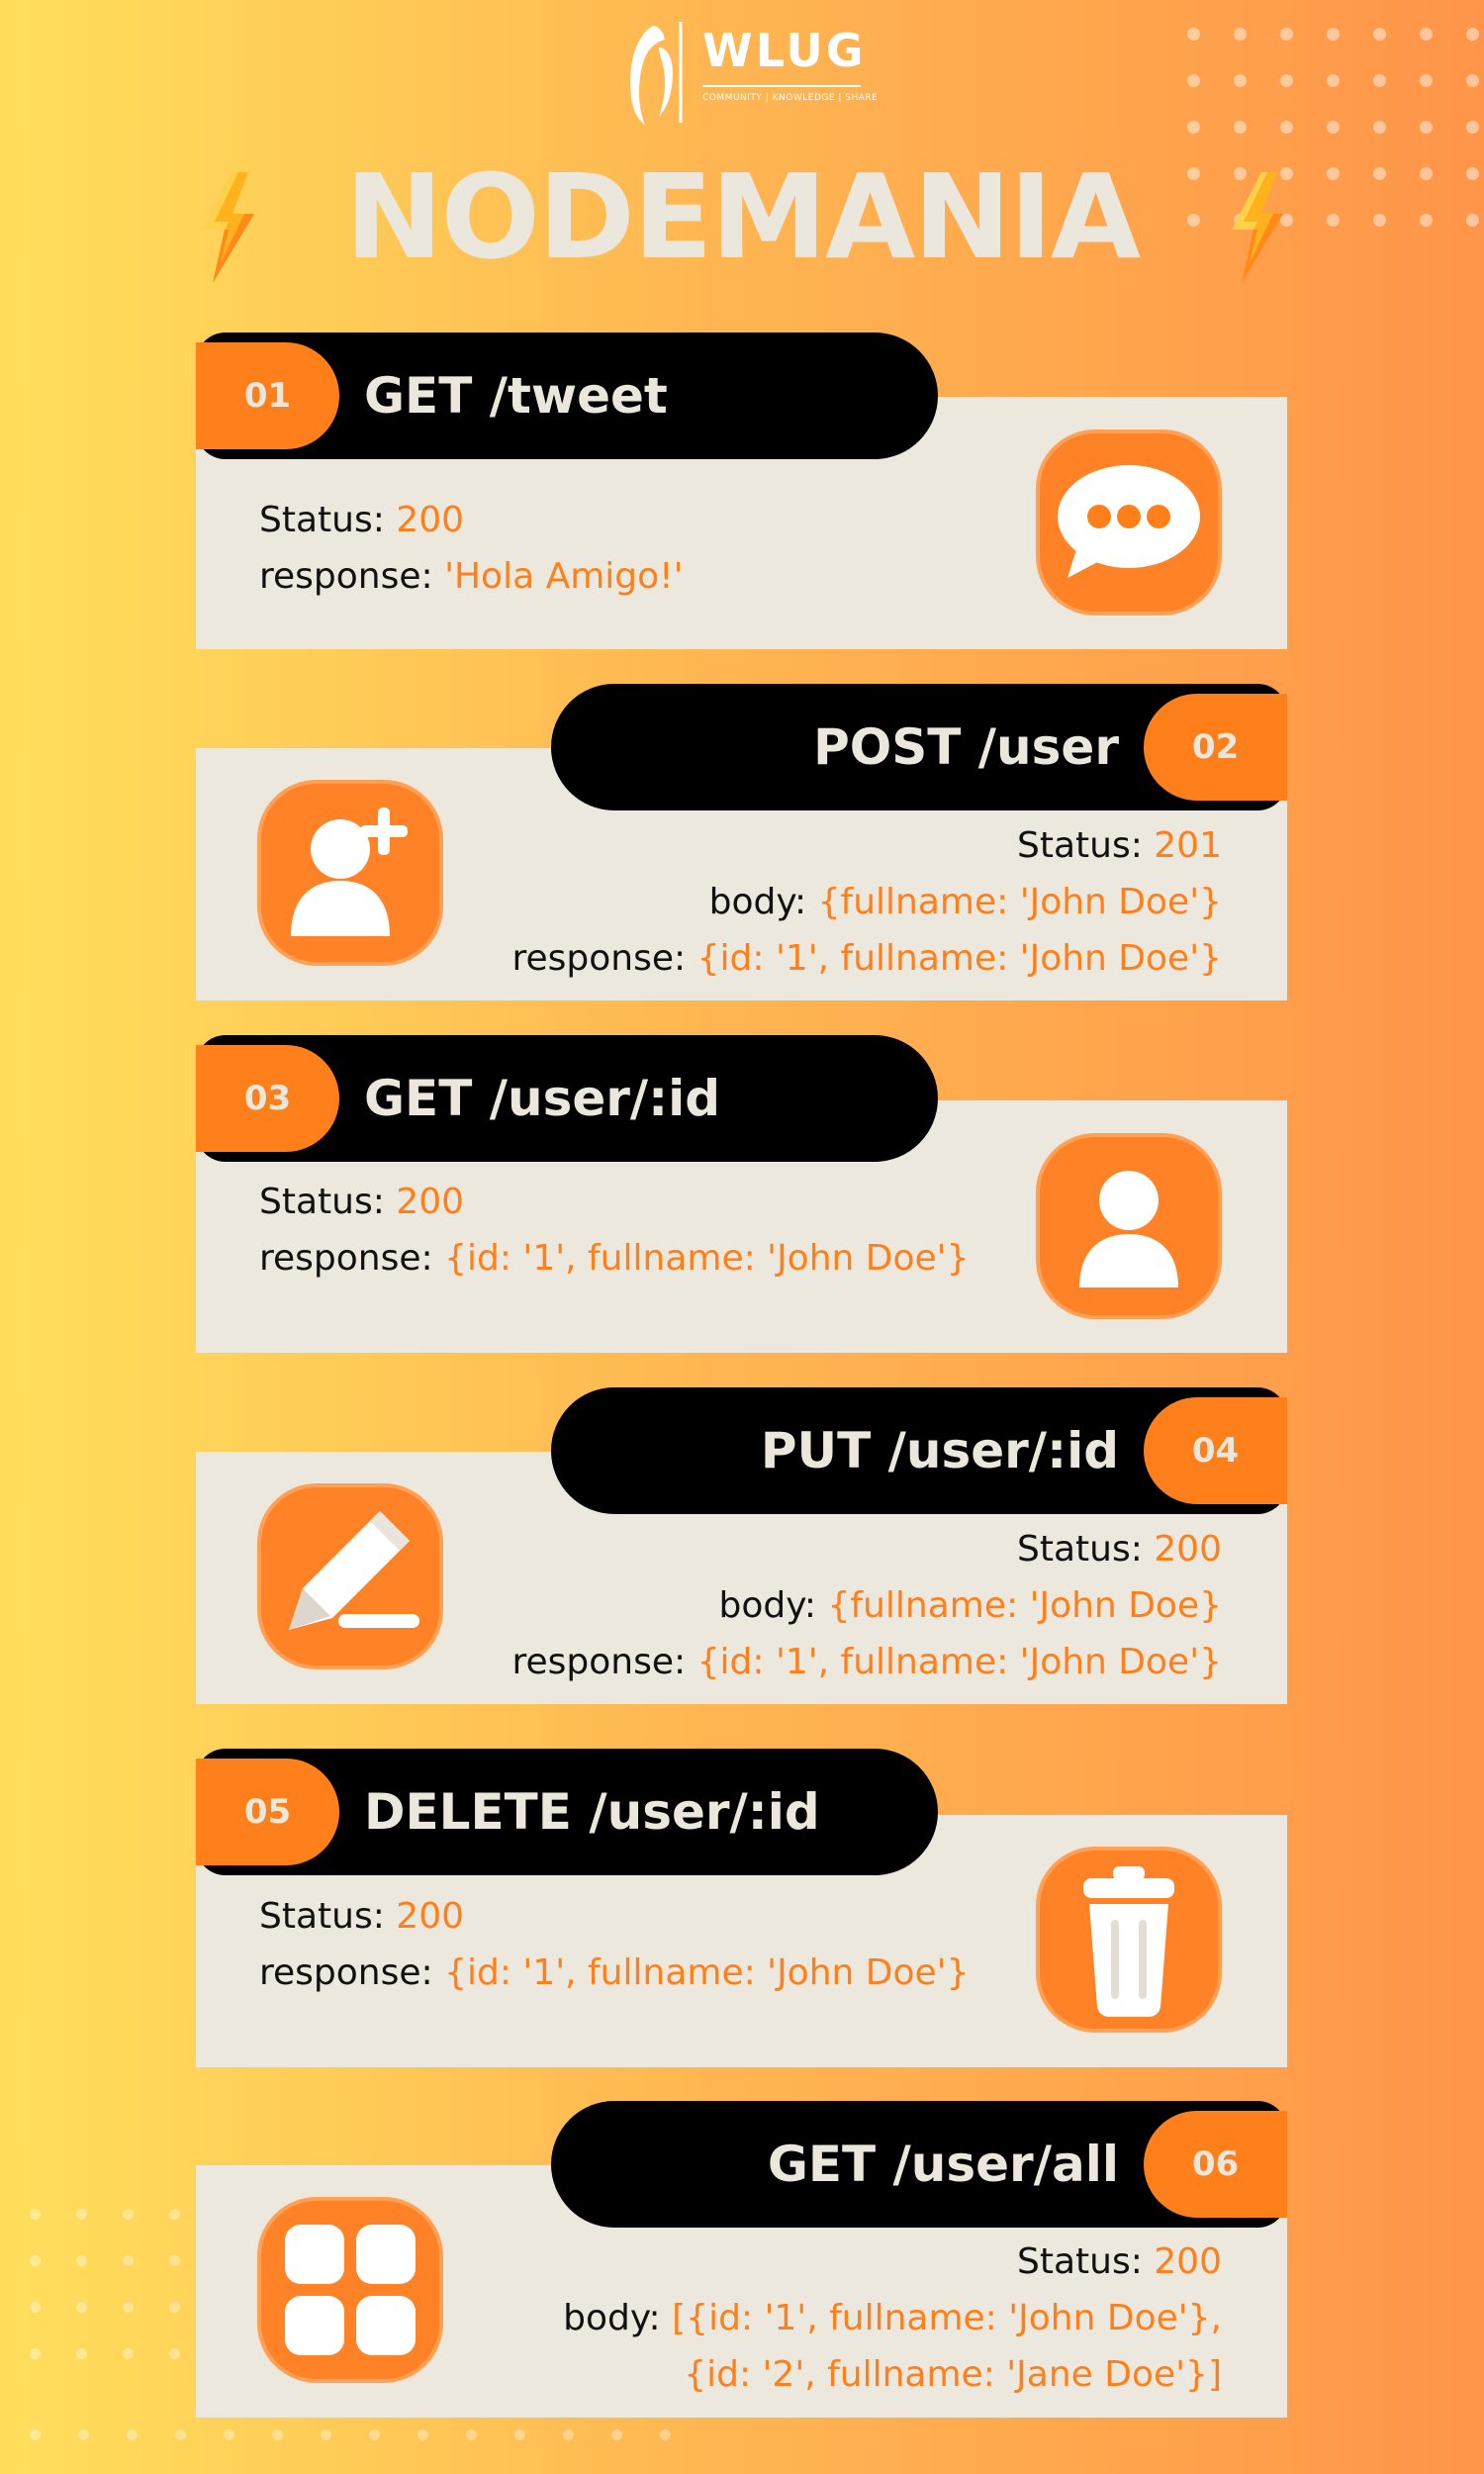 The width and height of the screenshot is (1484, 2474). Describe the element at coordinates (790, 98) in the screenshot. I see `logo-tagline: COMMUNITY | KNOWLEDGE | SHARE` at that location.